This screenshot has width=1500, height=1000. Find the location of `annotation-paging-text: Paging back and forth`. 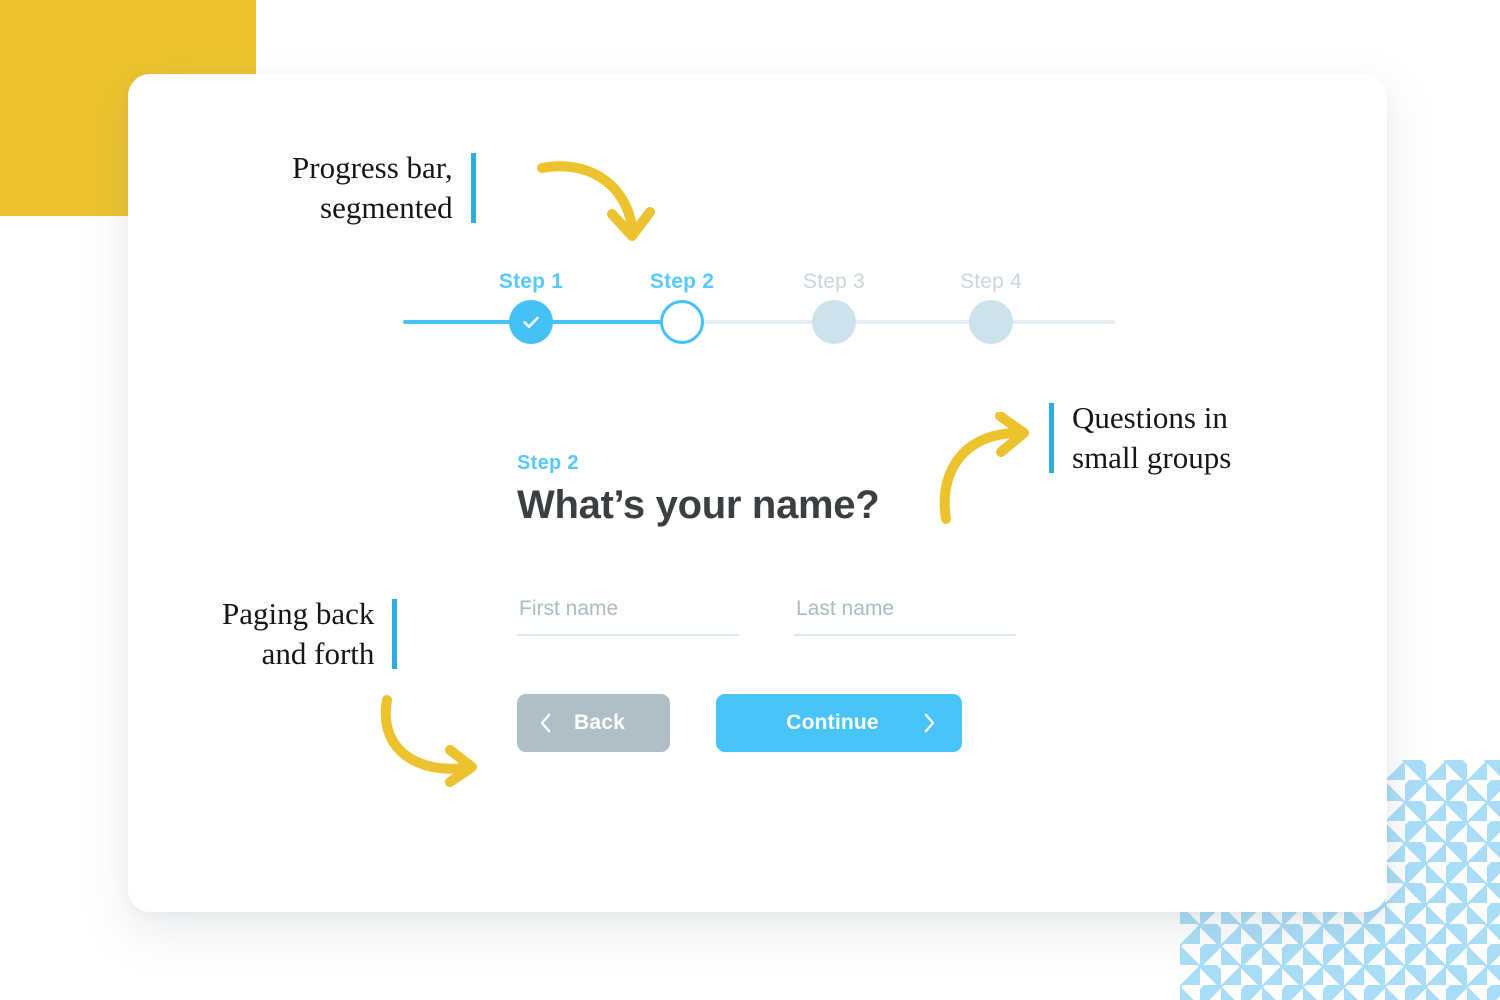

annotation-paging-text: Paging back and forth is located at coordinates (298, 633).